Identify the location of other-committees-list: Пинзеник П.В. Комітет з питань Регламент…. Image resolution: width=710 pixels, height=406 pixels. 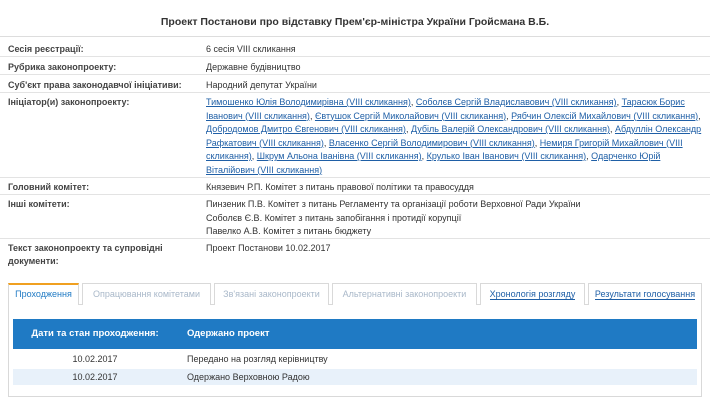
(454, 218).